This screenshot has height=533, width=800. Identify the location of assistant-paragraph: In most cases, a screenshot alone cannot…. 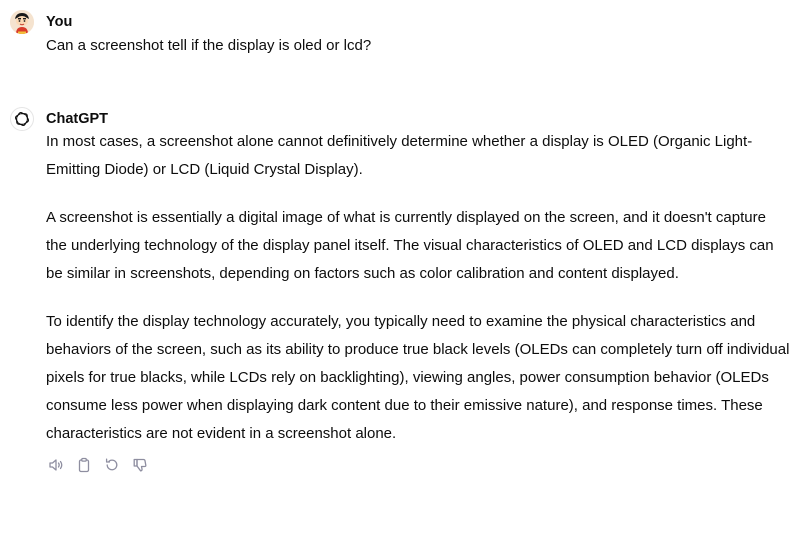
(399, 155).